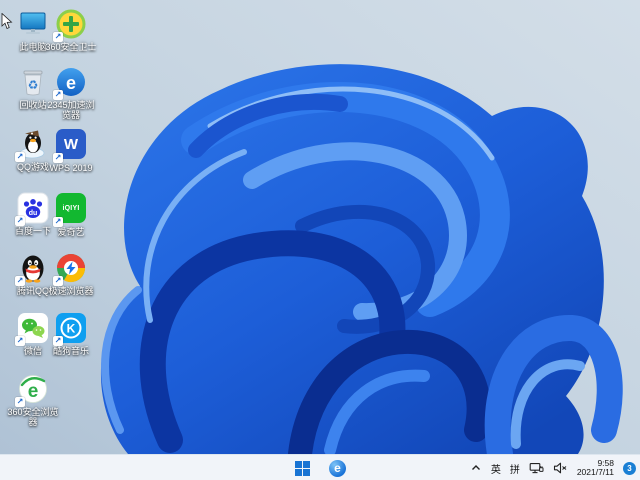  Describe the element at coordinates (33, 417) in the screenshot. I see `icon-label: 360安全浏览器` at that location.